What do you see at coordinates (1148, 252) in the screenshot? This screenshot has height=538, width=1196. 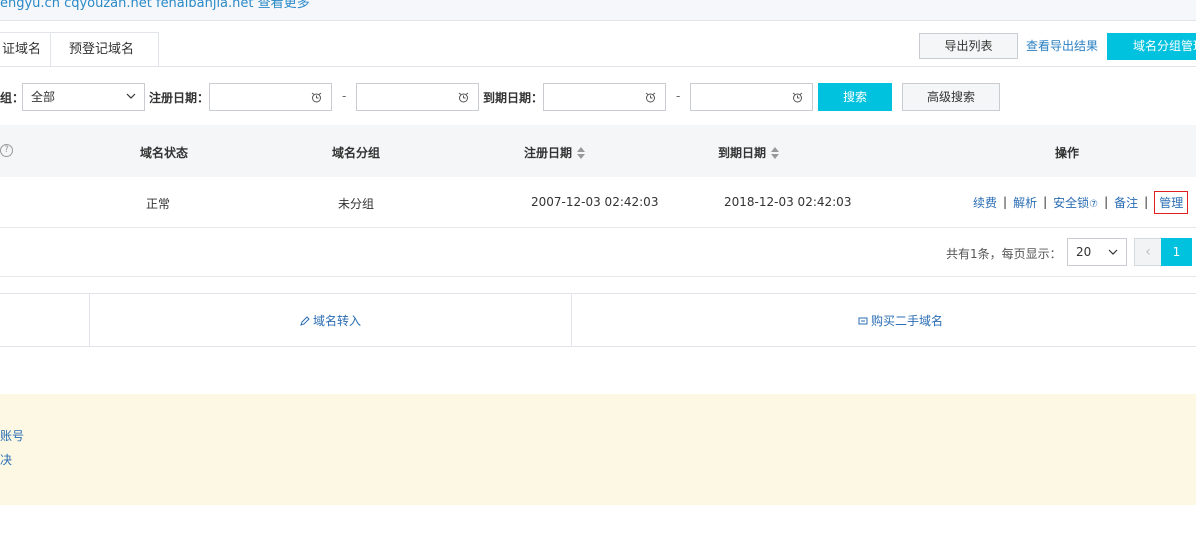 I see `prev-page-button: ‹` at bounding box center [1148, 252].